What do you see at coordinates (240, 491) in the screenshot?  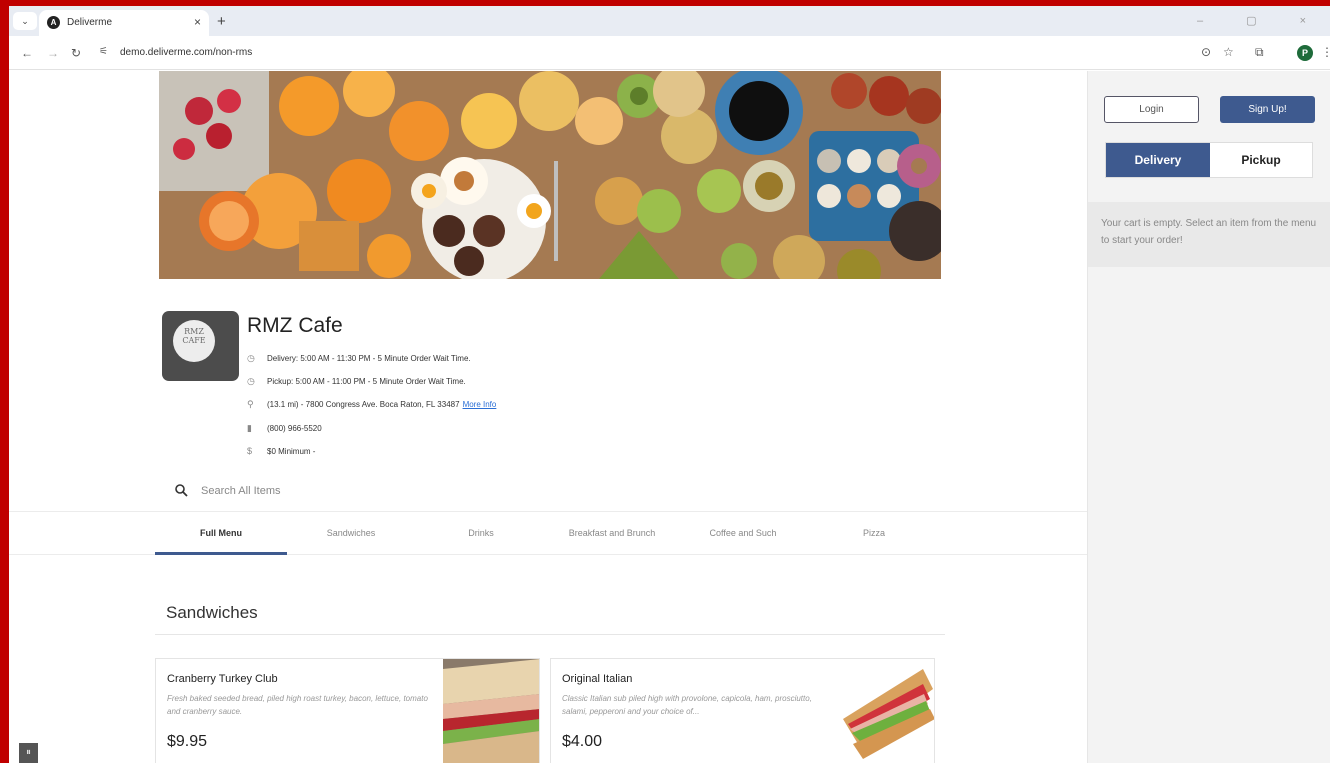 I see `search-input: Search All Items` at bounding box center [240, 491].